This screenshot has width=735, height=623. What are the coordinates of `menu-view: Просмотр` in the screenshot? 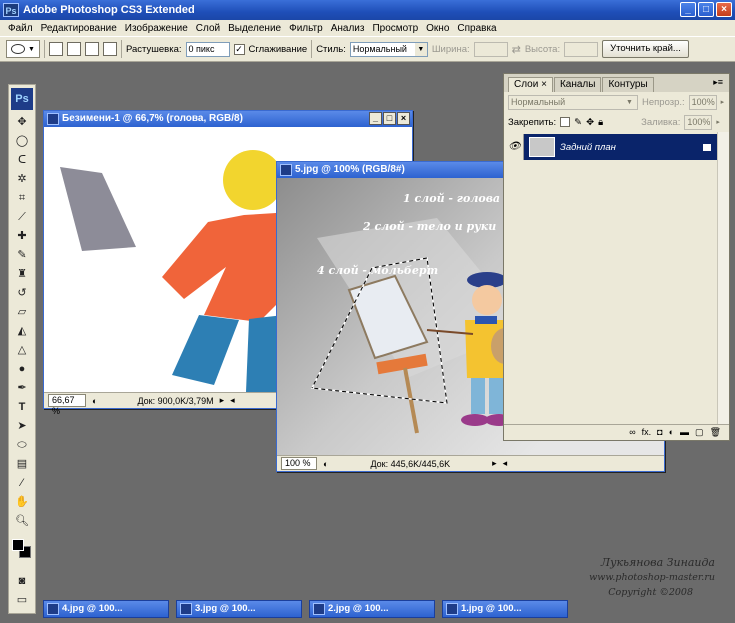 It's located at (395, 28).